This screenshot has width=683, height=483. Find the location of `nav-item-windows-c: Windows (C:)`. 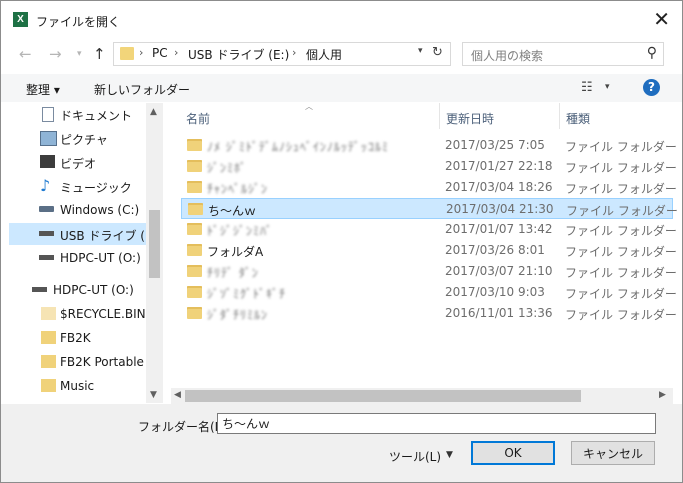

nav-item-windows-c: Windows (C:) is located at coordinates (77, 210).